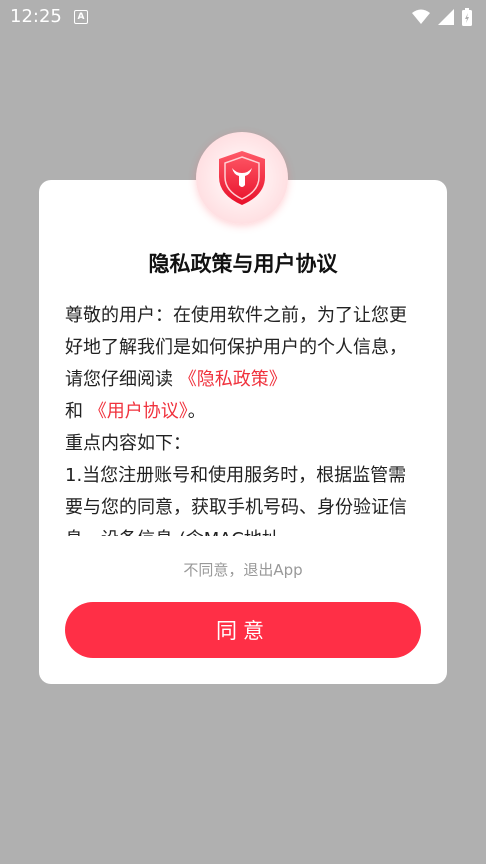 This screenshot has width=486, height=864. I want to click on shield-bull-icon, so click(242, 178).